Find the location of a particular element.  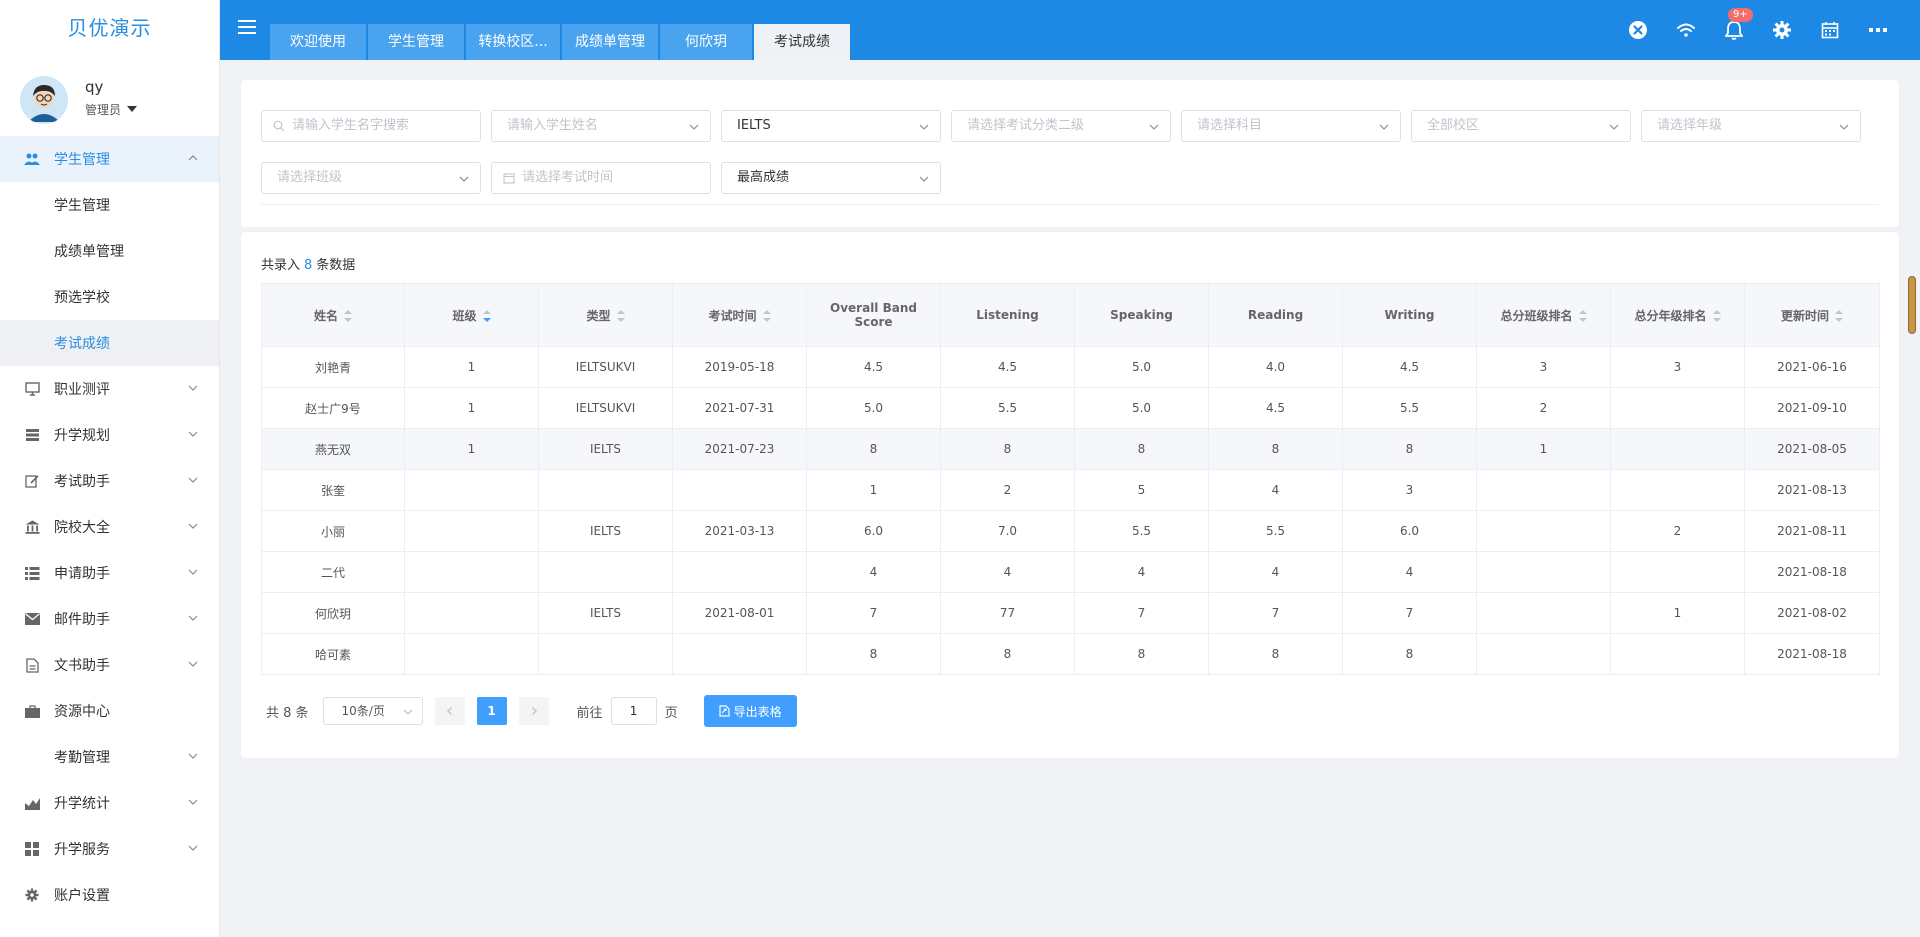

prev-page-button is located at coordinates (449, 711).